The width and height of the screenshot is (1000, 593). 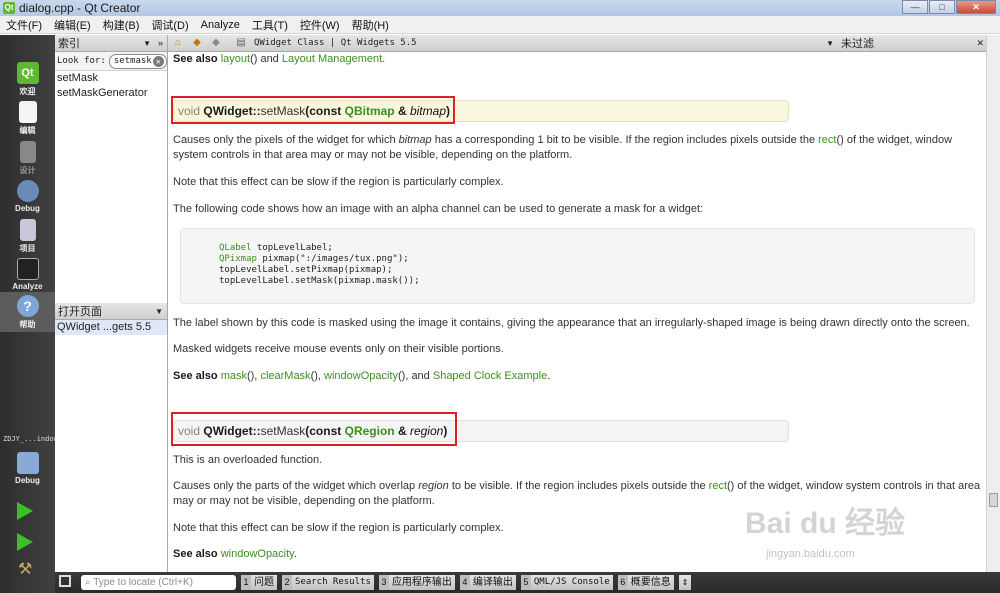 I want to click on filter-header: 未过滤 ✕, so click(x=913, y=43).